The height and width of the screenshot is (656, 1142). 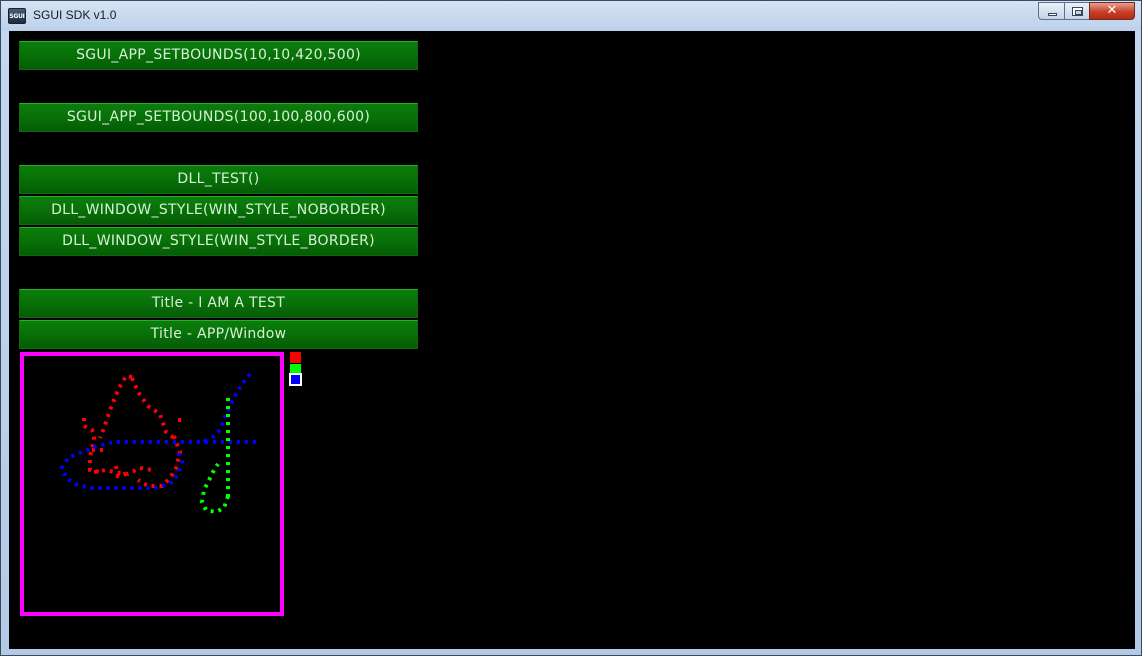 I want to click on window-style-noborder-button: DLL_WINDOW_STYLE(WIN_STYLE_NOBORDER), so click(x=218, y=210).